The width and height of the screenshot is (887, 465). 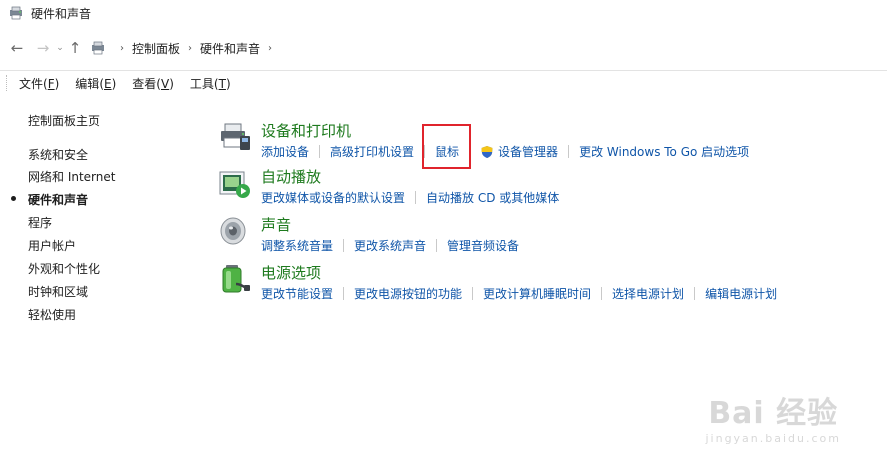 What do you see at coordinates (306, 130) in the screenshot?
I see `category-title-devices-printers: 设备和打印机` at bounding box center [306, 130].